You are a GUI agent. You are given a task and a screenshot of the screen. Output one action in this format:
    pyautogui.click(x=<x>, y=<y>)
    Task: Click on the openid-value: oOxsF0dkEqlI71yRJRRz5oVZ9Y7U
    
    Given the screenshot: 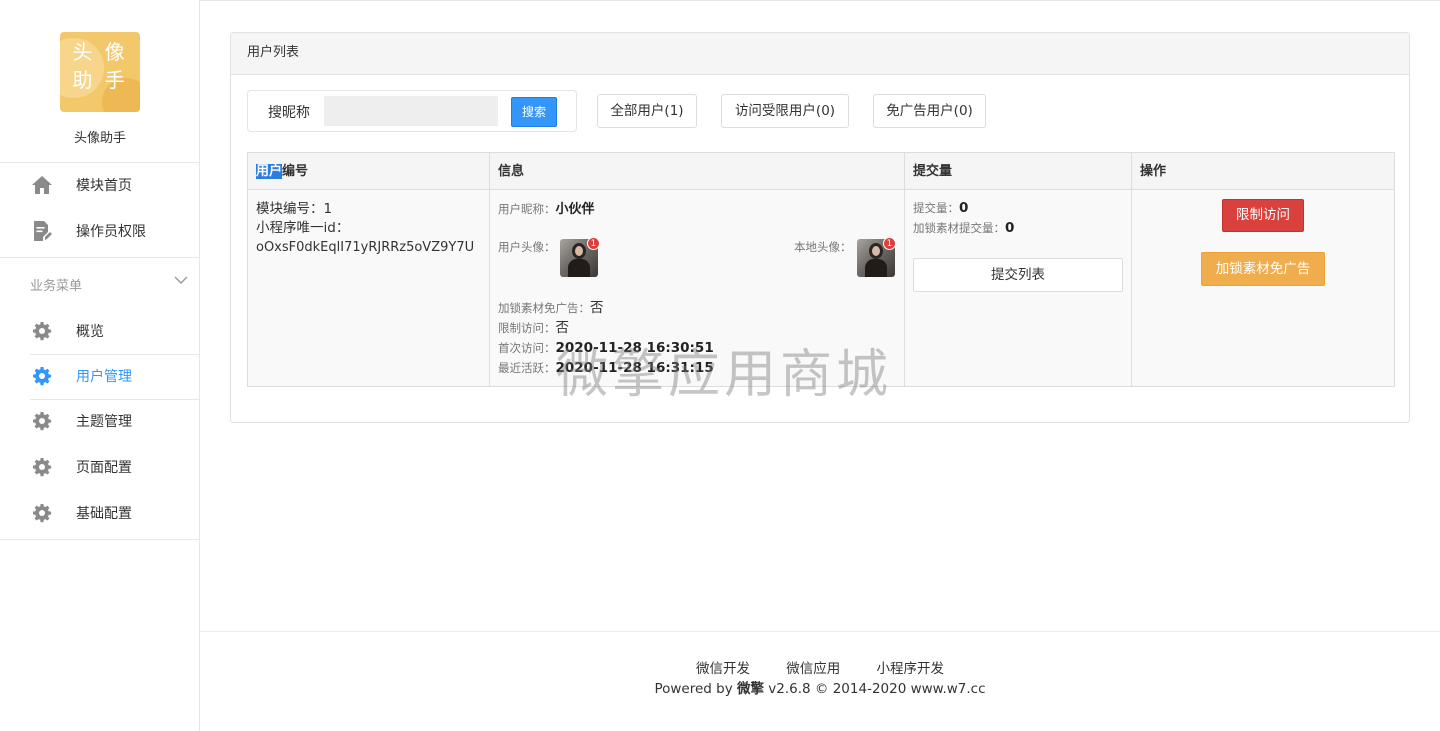 What is the action you would take?
    pyautogui.click(x=365, y=247)
    